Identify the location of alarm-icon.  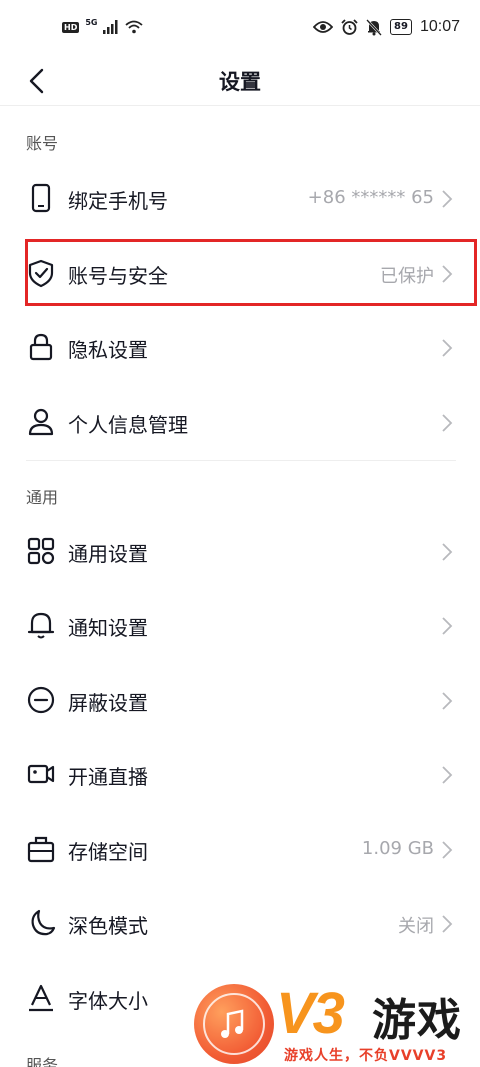
(349, 26).